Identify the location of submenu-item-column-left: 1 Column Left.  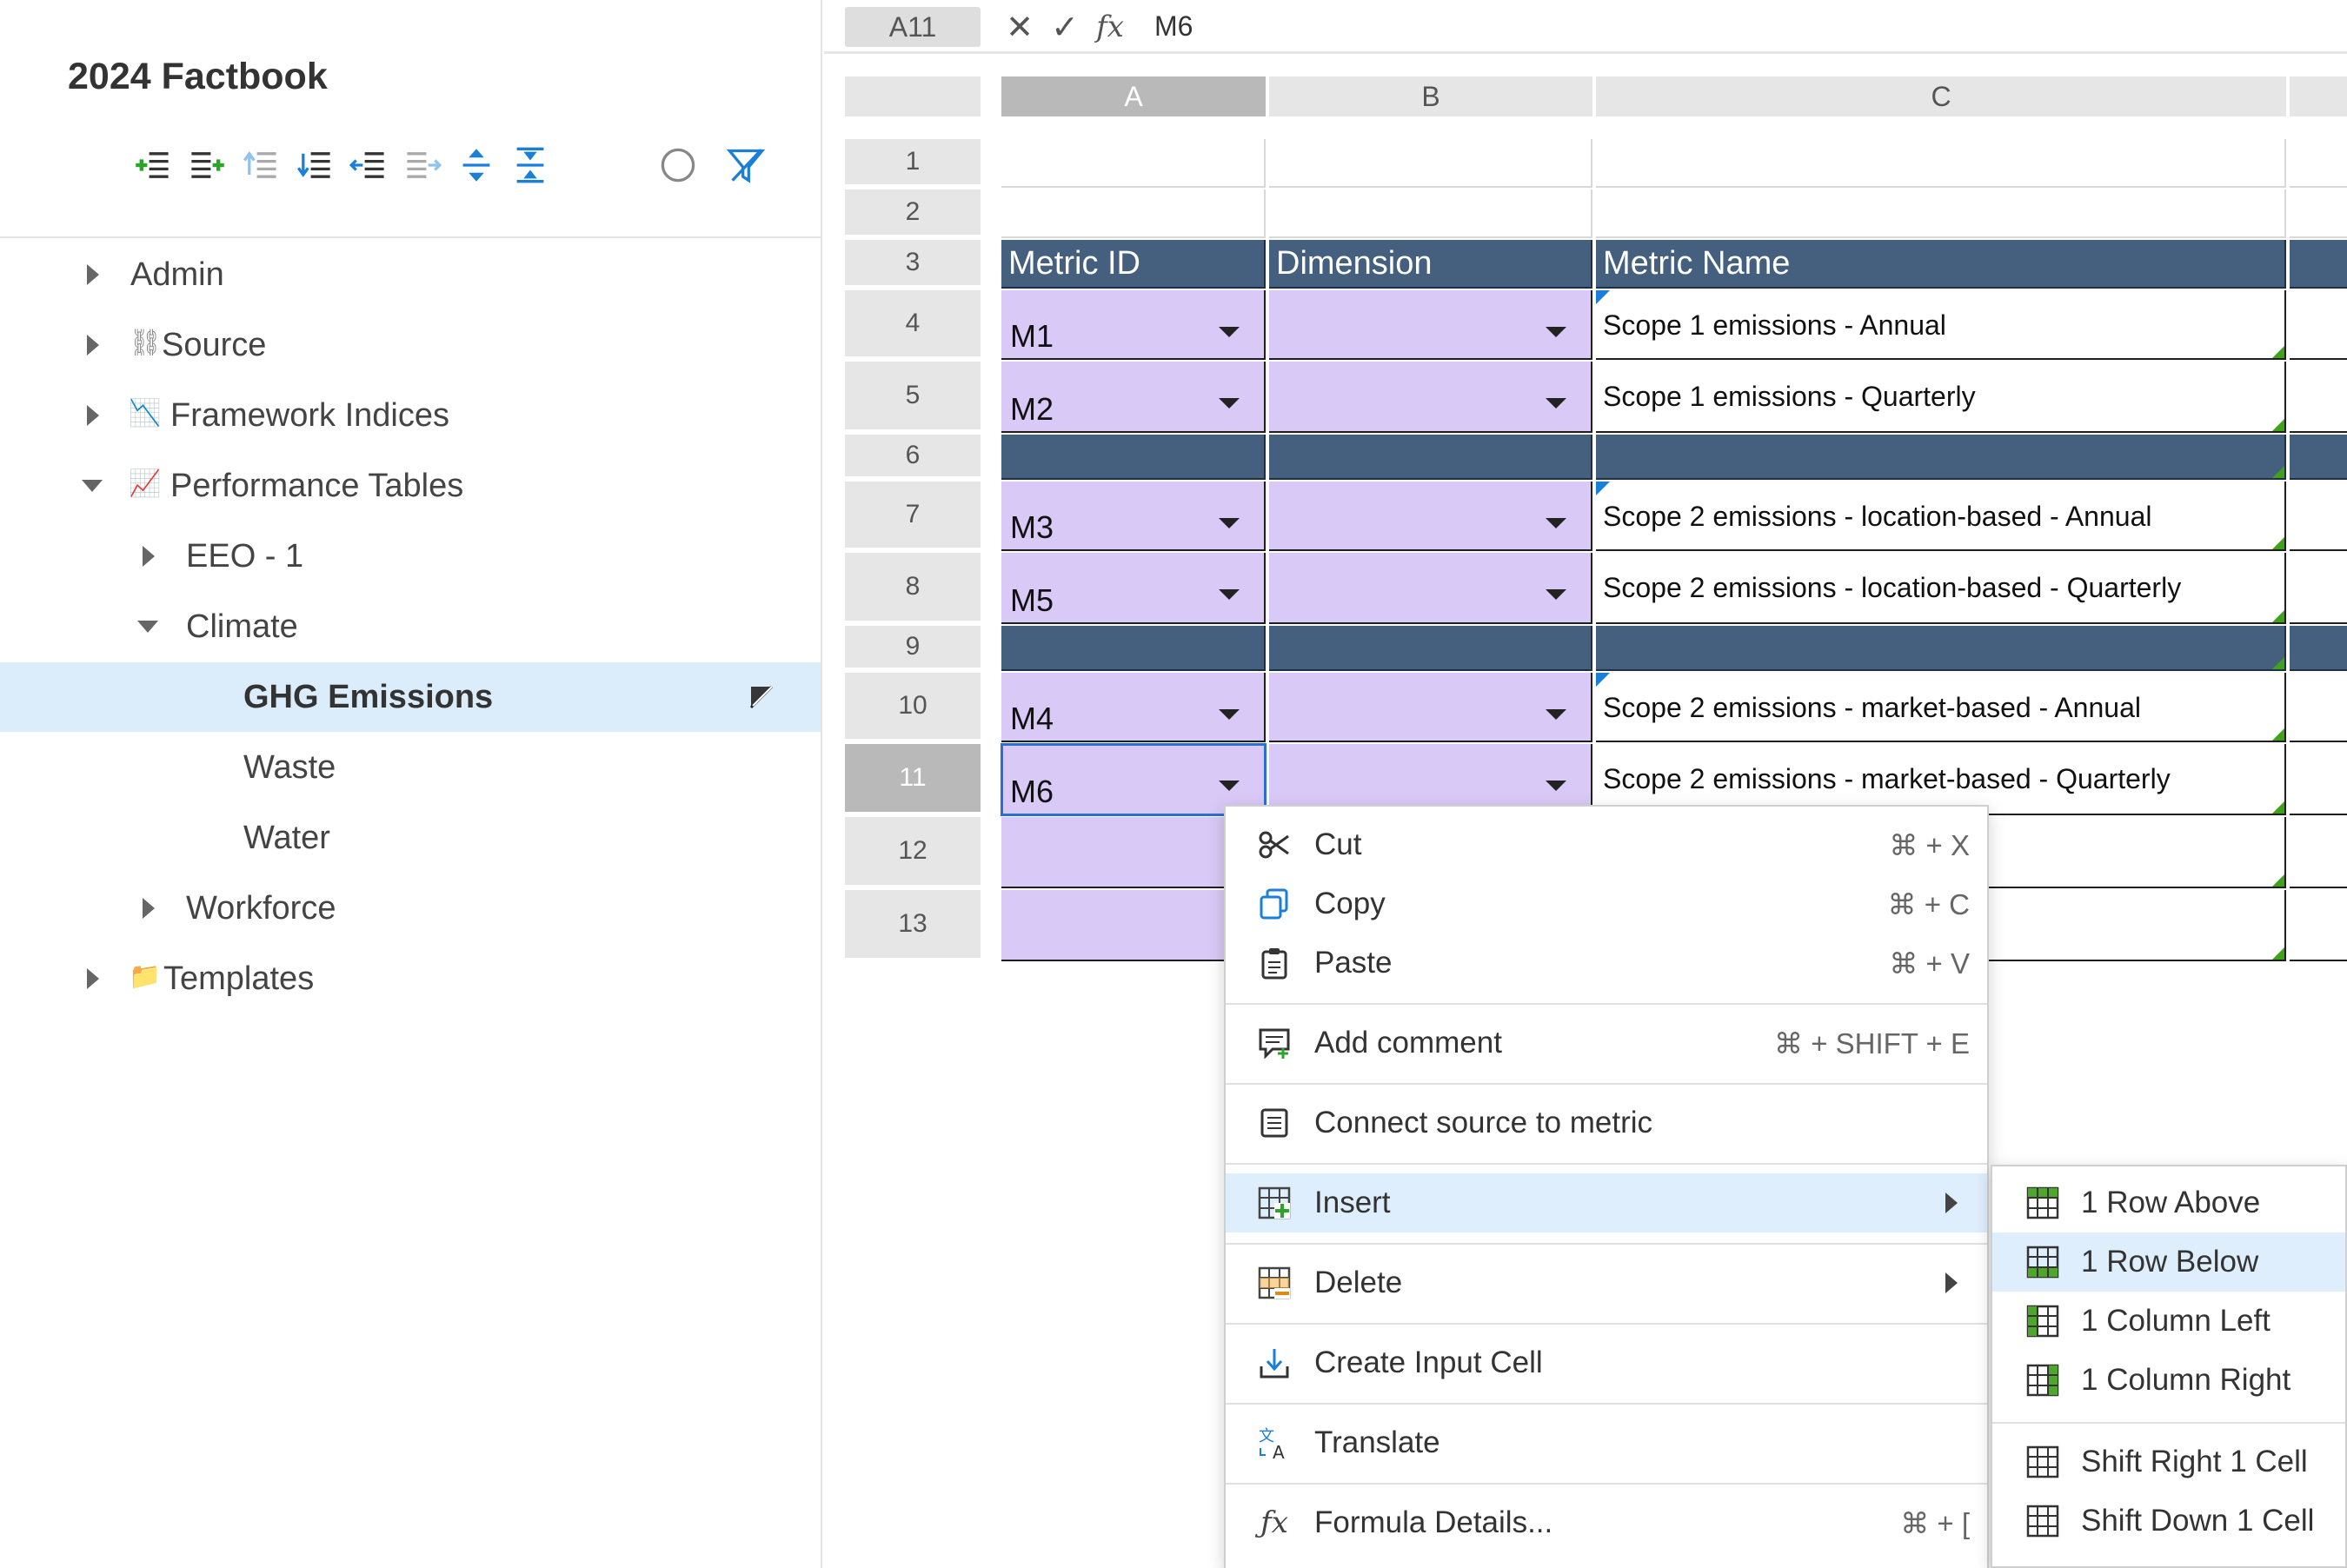
(2168, 1321).